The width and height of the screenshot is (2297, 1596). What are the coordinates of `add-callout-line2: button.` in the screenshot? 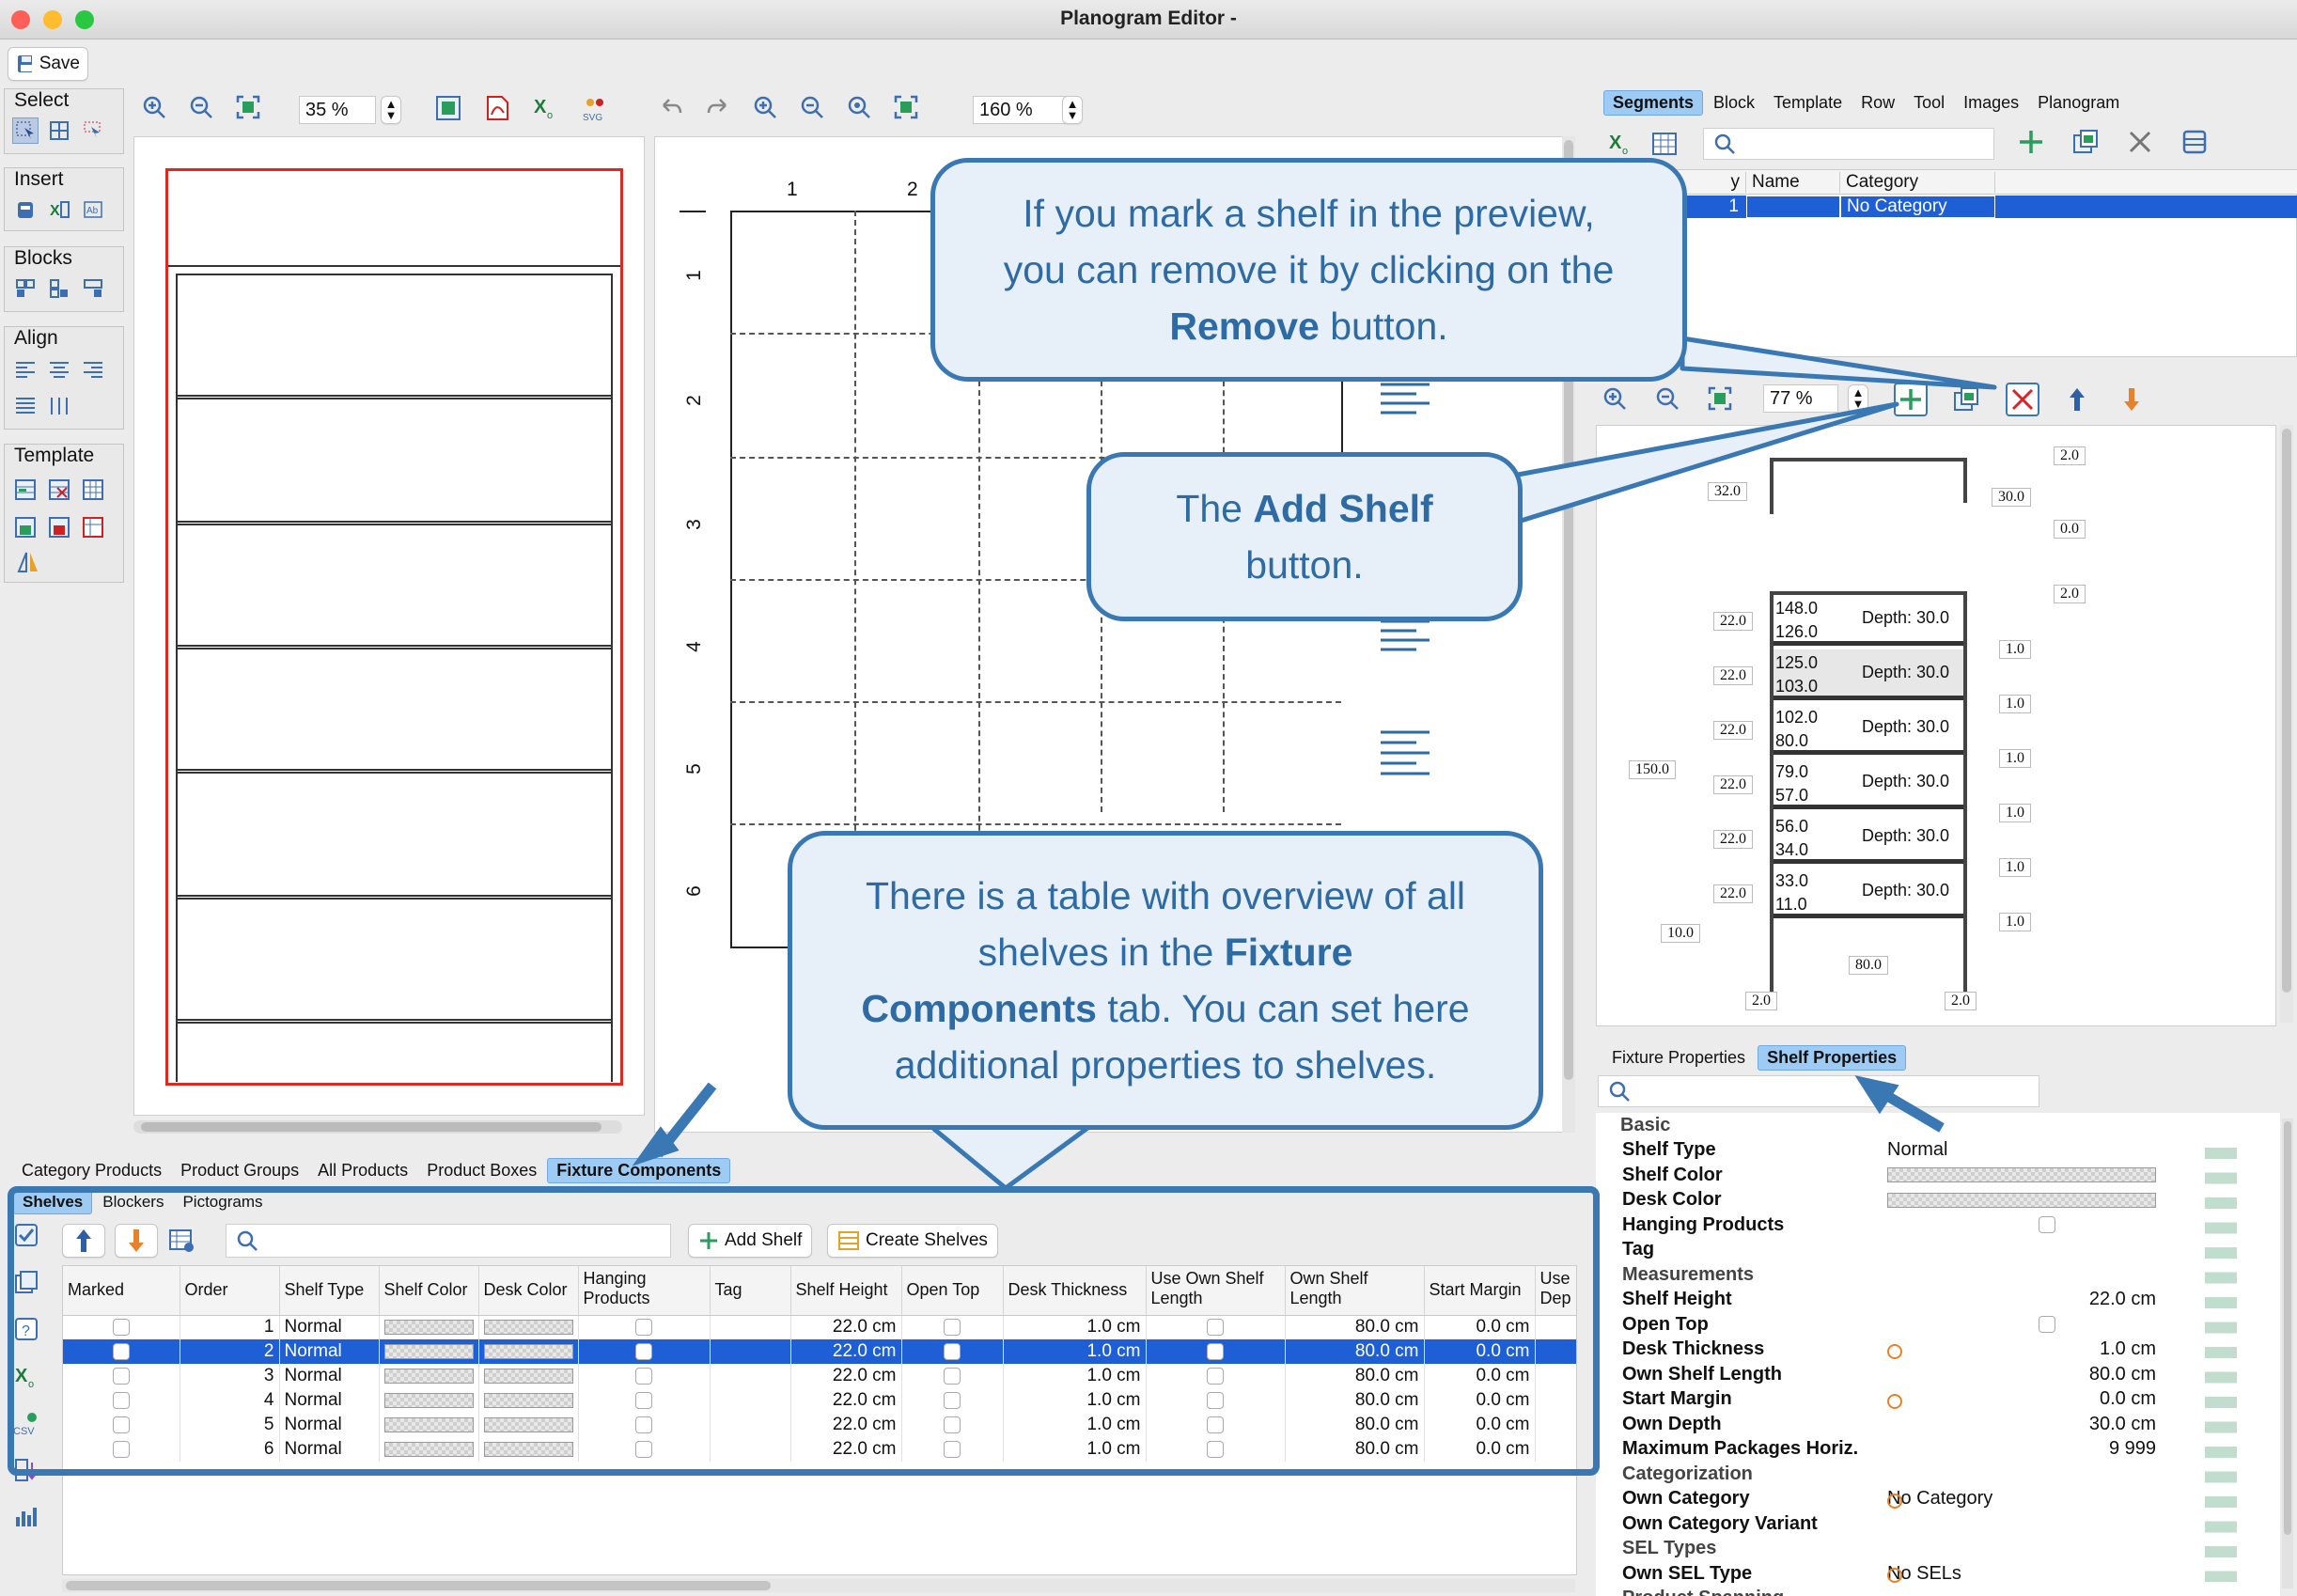 It's located at (1304, 565).